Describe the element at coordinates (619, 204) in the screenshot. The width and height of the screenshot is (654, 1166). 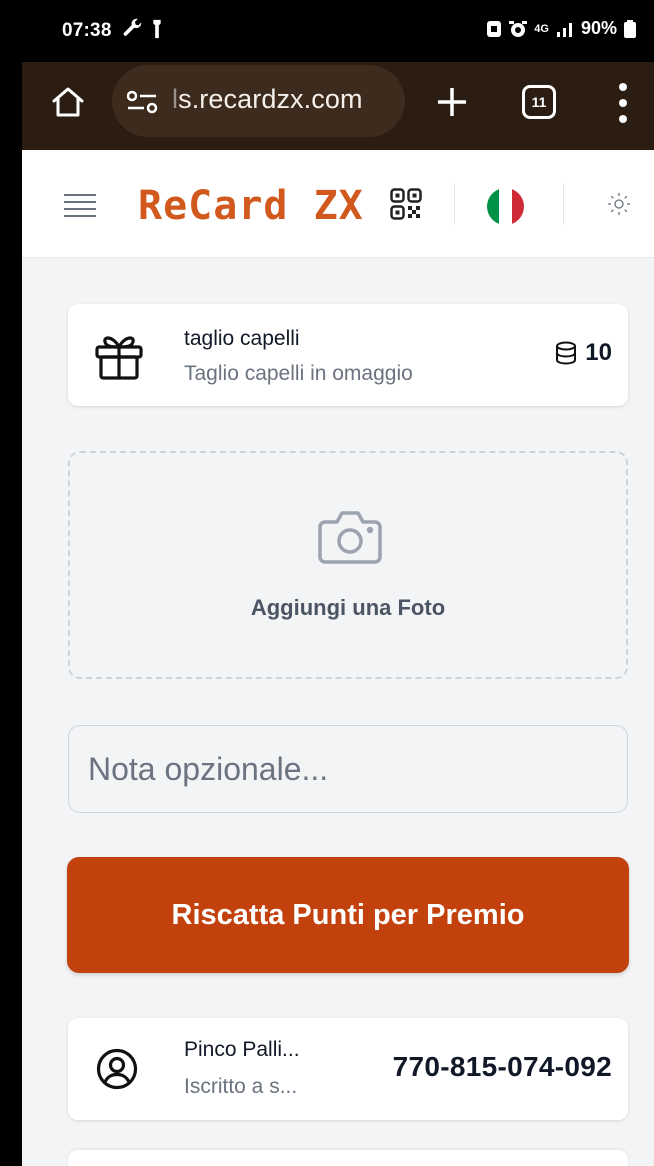
I see `theme-toggle-icon` at that location.